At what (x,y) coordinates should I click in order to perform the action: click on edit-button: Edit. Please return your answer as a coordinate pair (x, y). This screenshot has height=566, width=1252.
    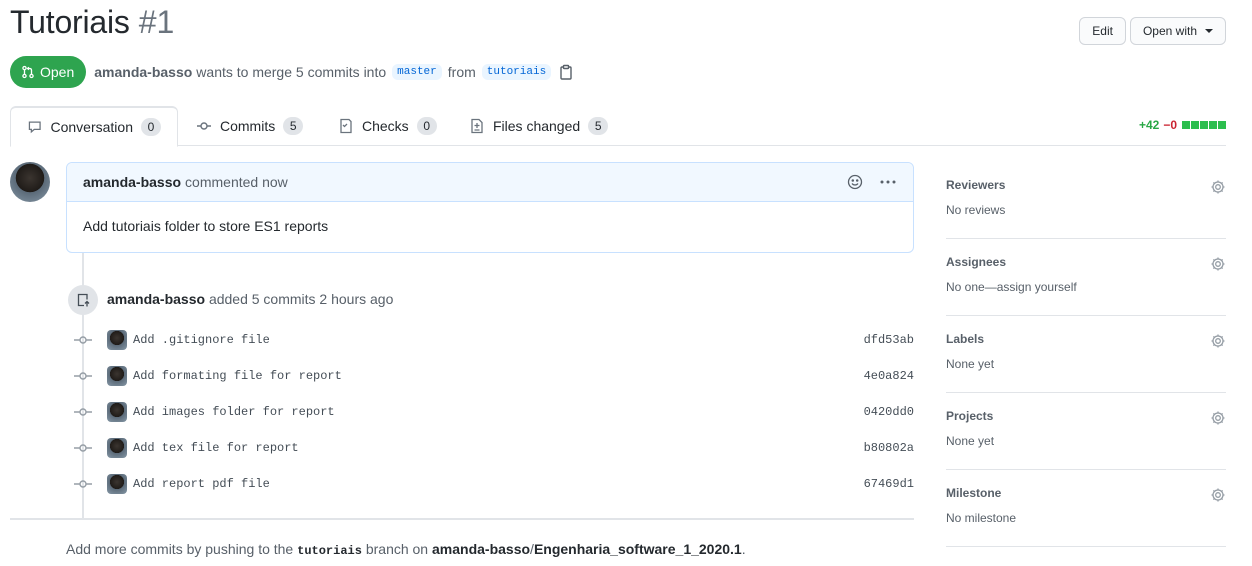
    Looking at the image, I should click on (1102, 31).